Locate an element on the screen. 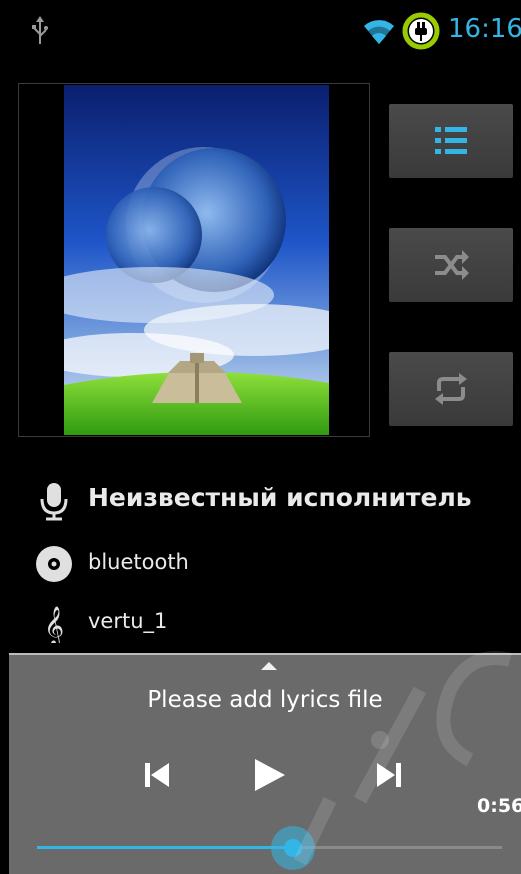 The height and width of the screenshot is (874, 521). shuffle-icon is located at coordinates (452, 265).